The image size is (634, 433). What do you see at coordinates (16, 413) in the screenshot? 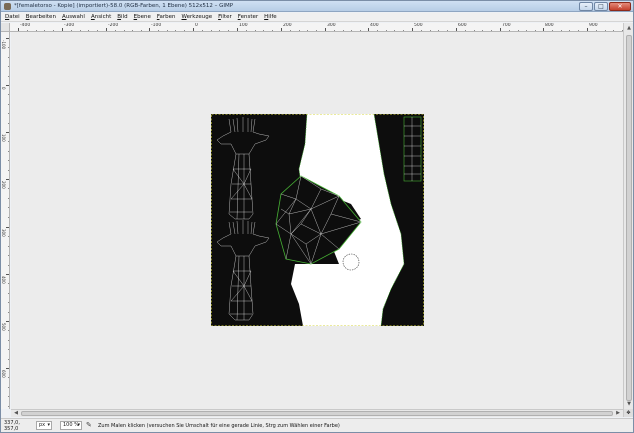
I see `scroll-left-icon: ◀` at bounding box center [16, 413].